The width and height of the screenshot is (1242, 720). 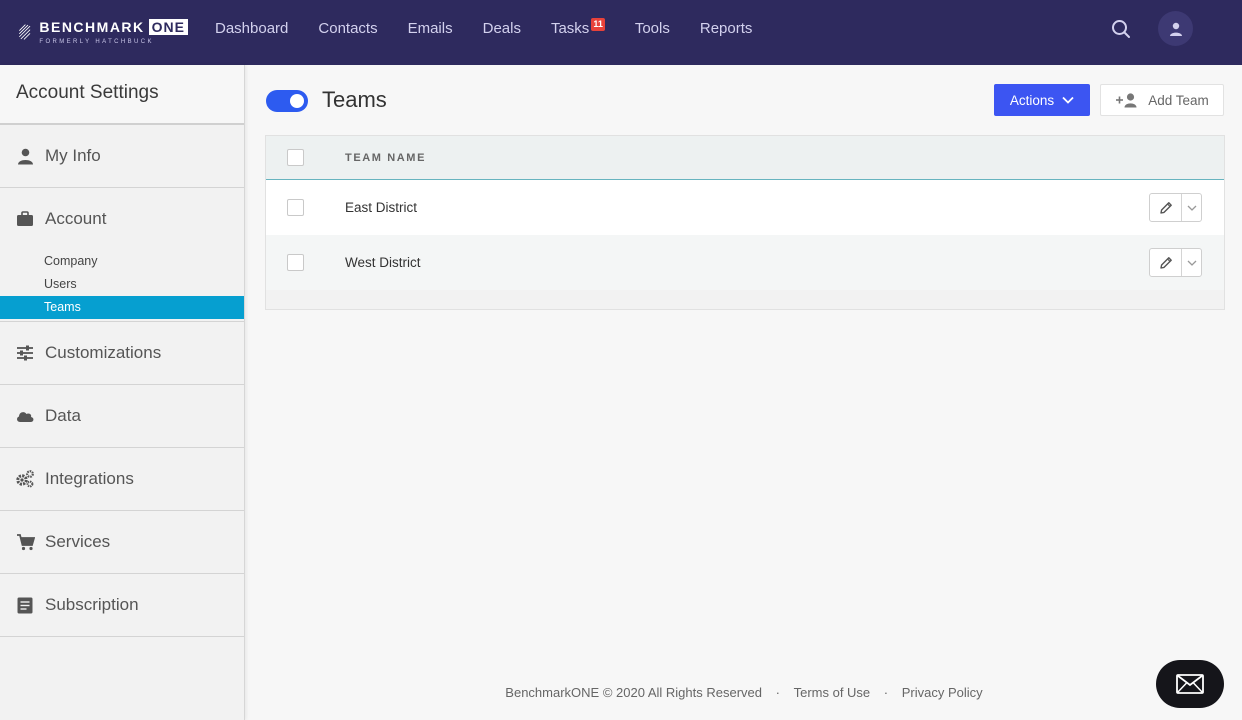 What do you see at coordinates (1042, 100) in the screenshot?
I see `actions-dropdown-button: Actions` at bounding box center [1042, 100].